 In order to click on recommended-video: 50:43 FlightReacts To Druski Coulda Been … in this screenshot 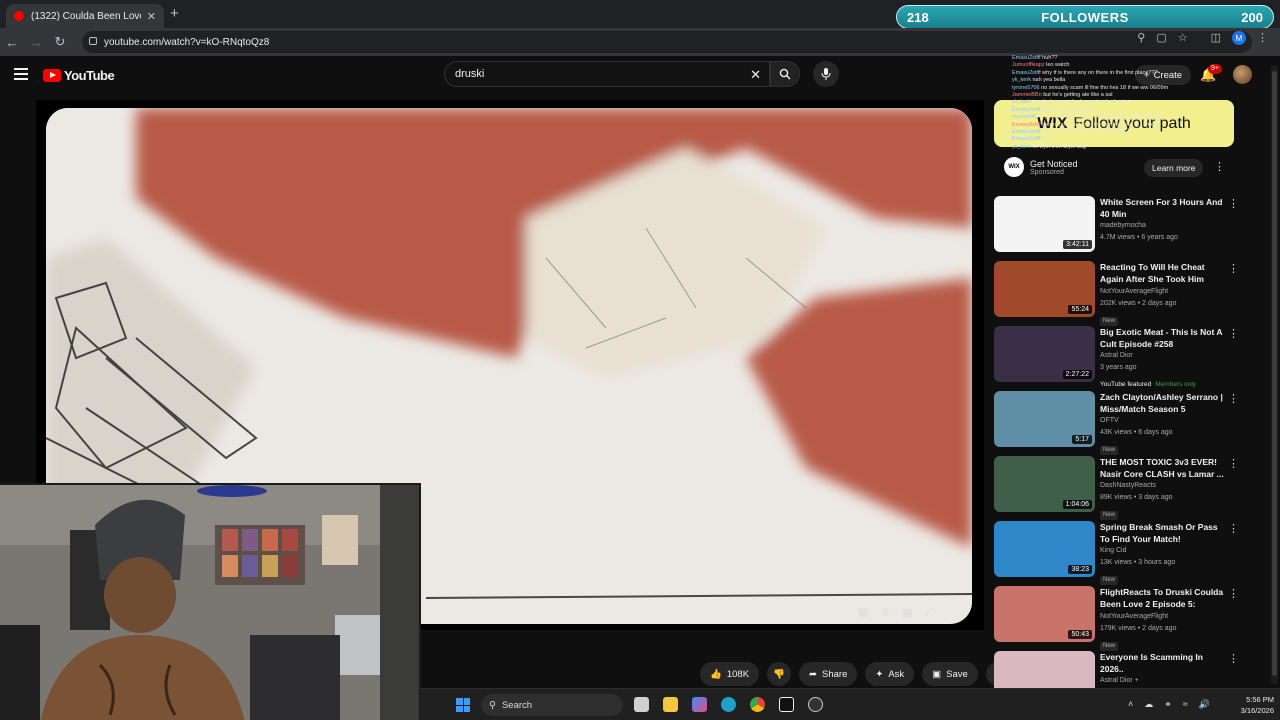, I will do `click(1117, 618)`.